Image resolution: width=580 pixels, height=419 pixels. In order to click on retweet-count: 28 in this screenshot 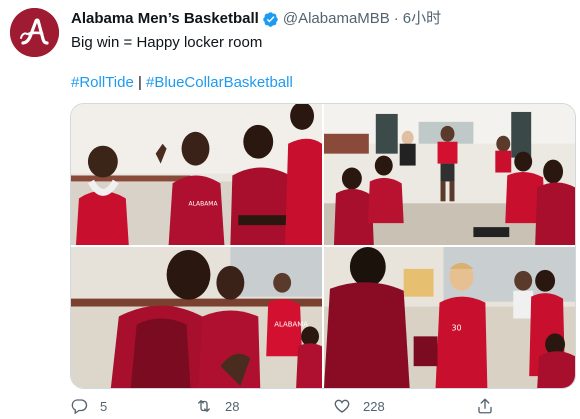, I will do `click(232, 406)`.